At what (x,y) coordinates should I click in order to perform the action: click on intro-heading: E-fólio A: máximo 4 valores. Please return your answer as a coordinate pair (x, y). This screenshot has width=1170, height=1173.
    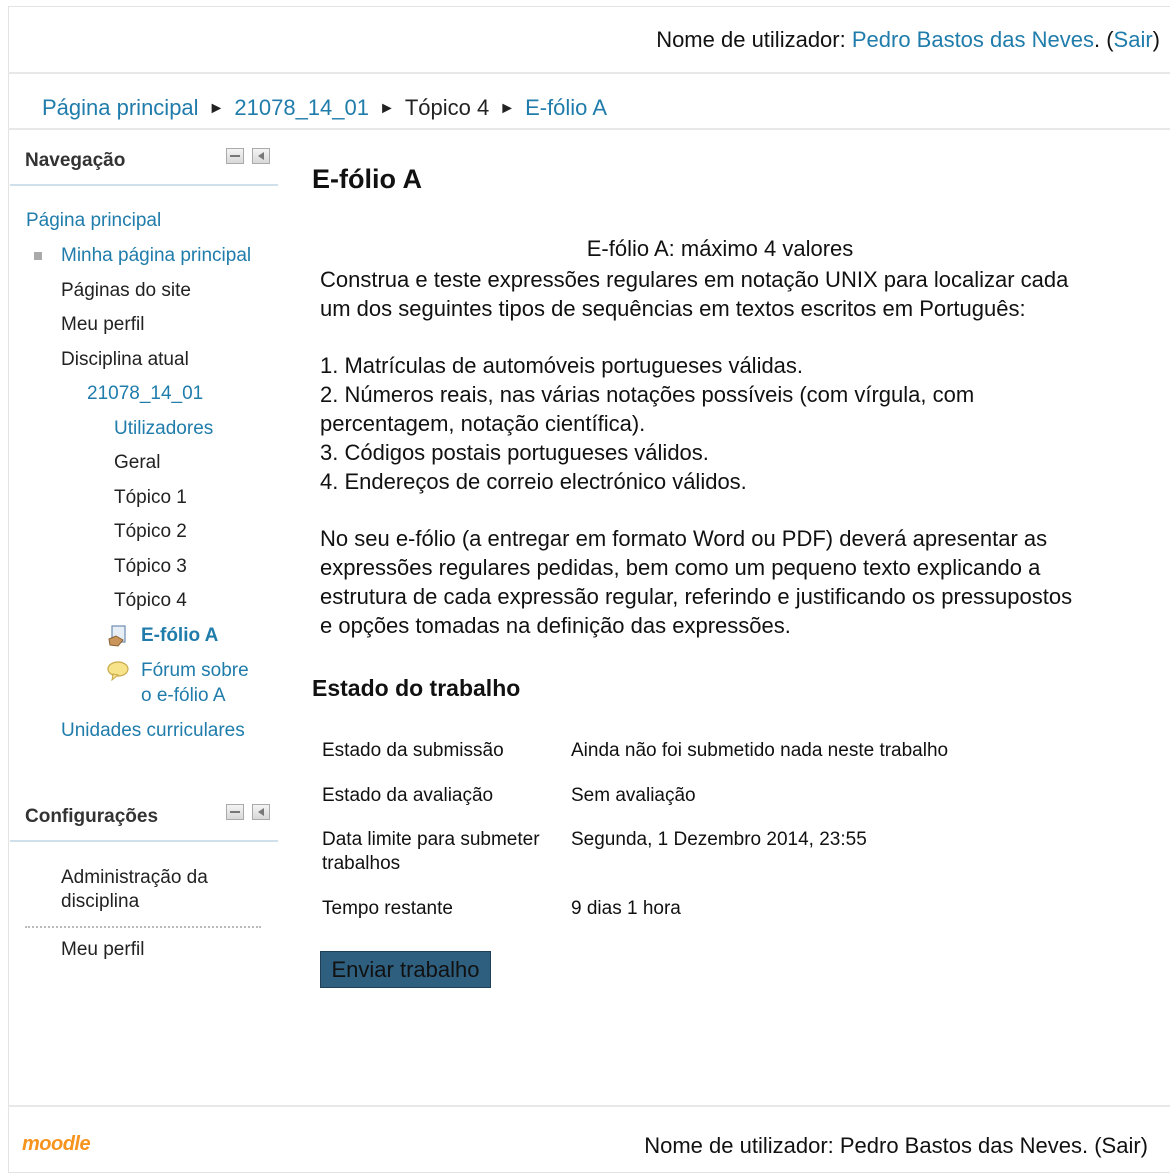
    Looking at the image, I should click on (720, 248).